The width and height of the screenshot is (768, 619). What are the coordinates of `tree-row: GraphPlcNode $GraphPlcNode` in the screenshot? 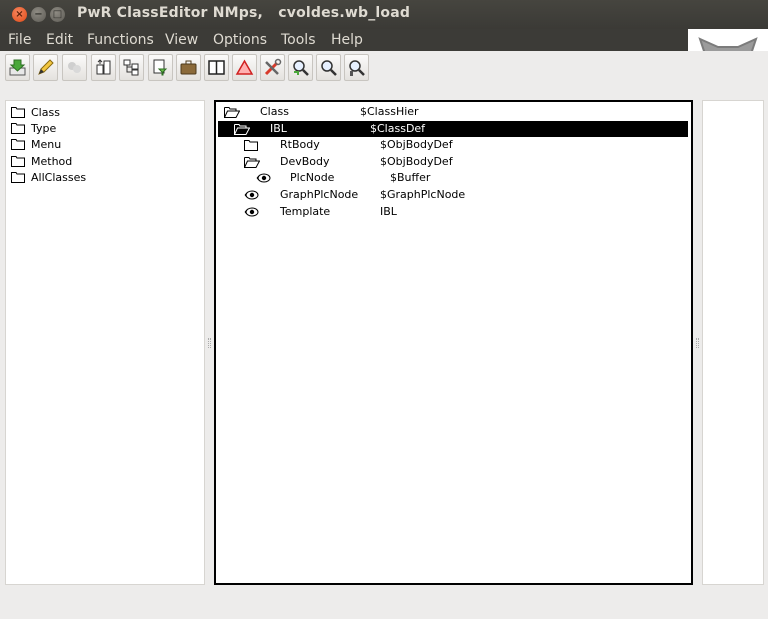 It's located at (453, 195).